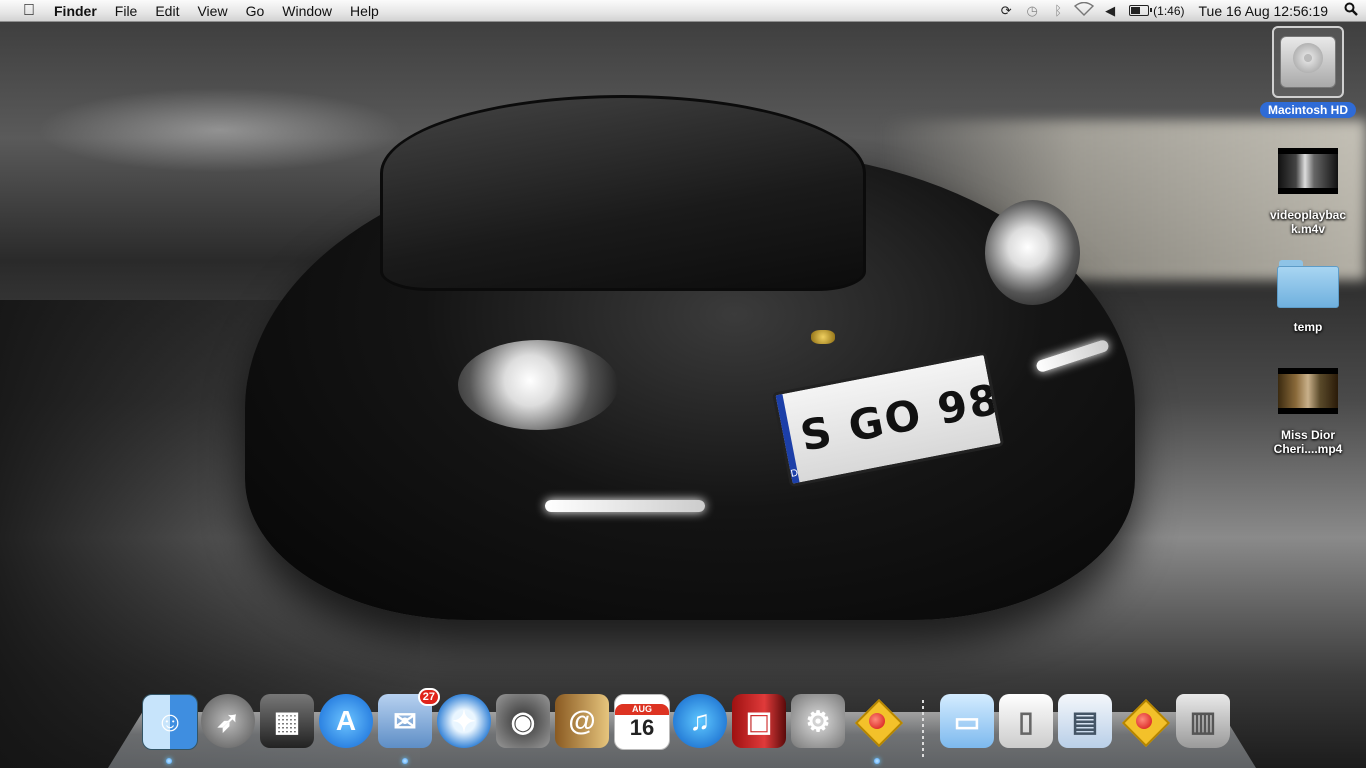 The height and width of the screenshot is (768, 1366). I want to click on menu-view: View, so click(212, 11).